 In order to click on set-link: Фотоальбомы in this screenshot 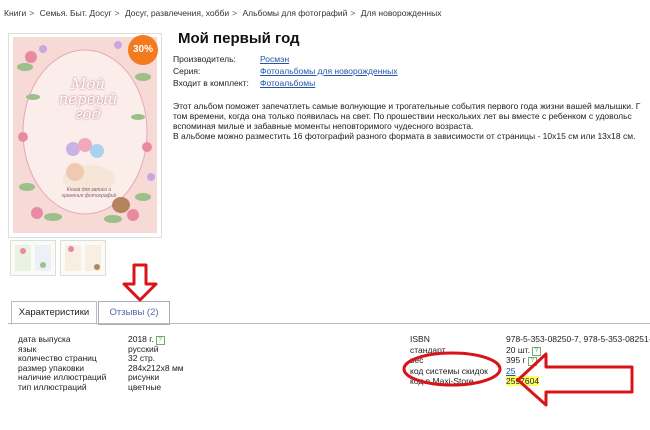, I will do `click(287, 83)`.